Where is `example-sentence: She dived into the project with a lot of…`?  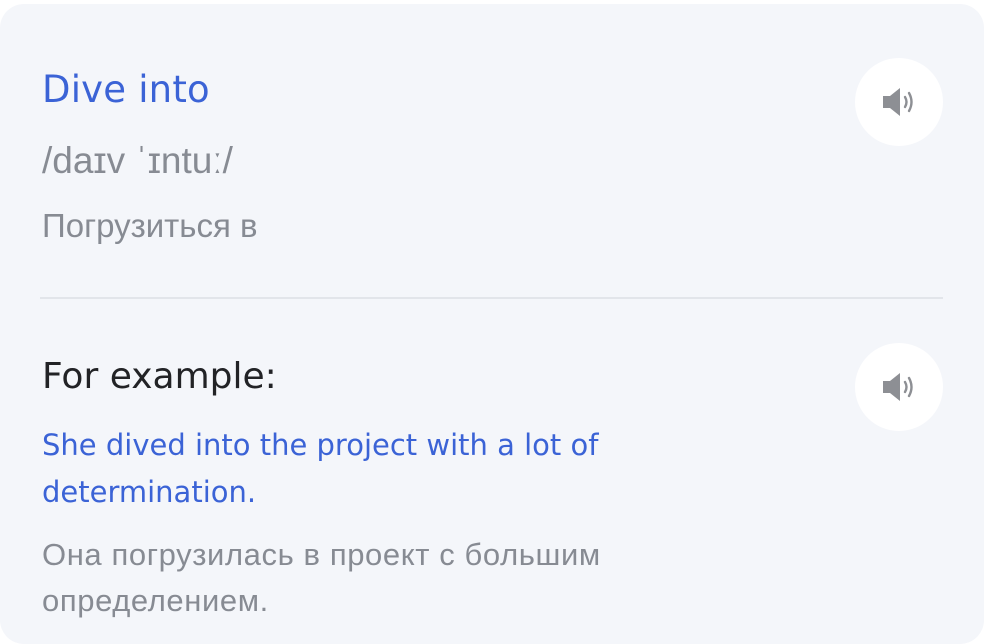 example-sentence: She dived into the project with a lot of… is located at coordinates (320, 468).